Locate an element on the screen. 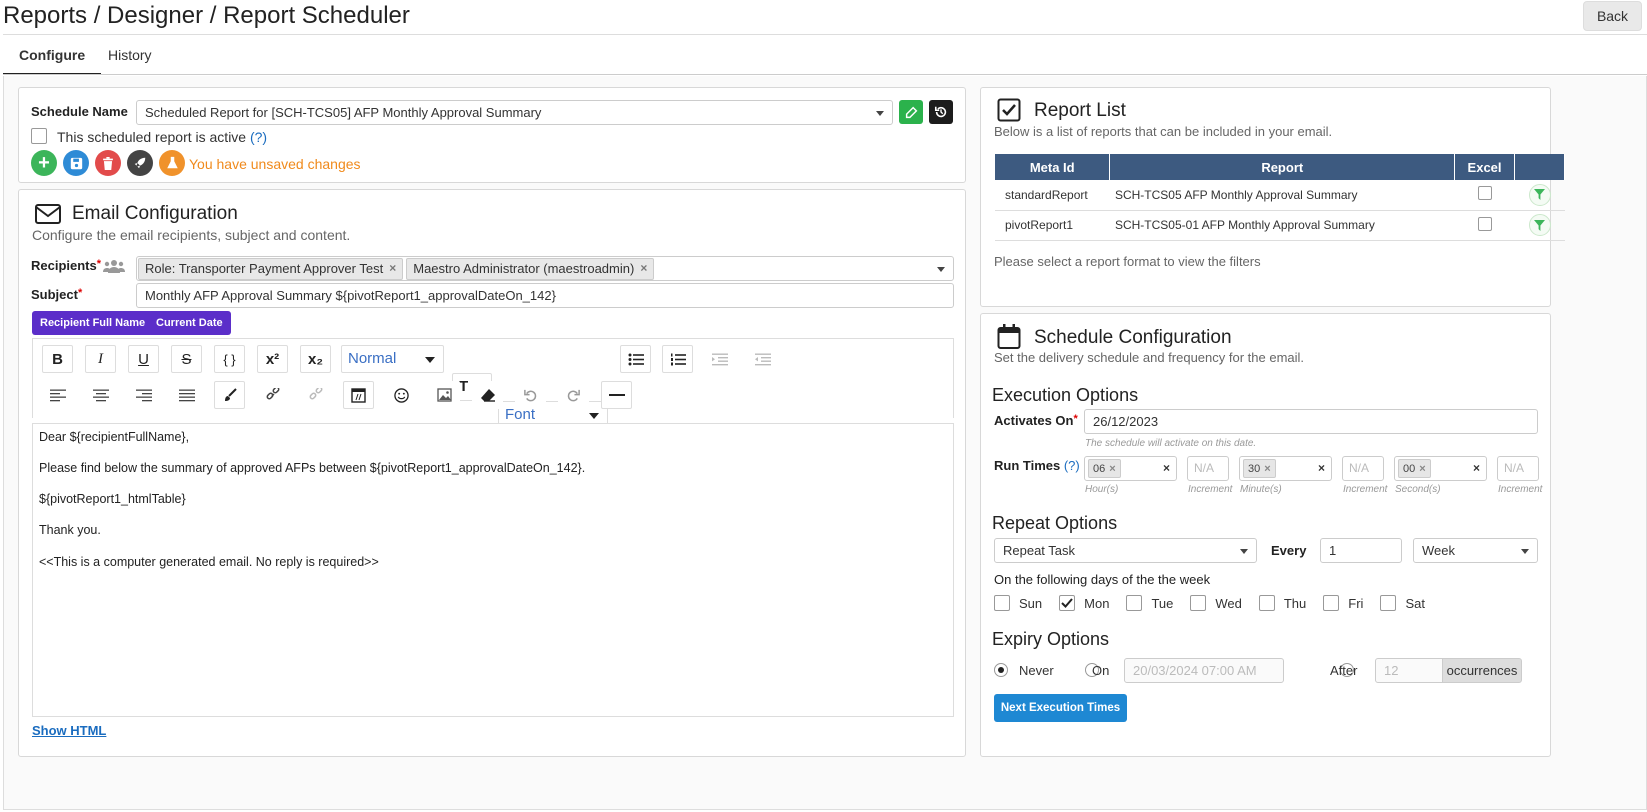  tab-configure: Configure is located at coordinates (52, 59).